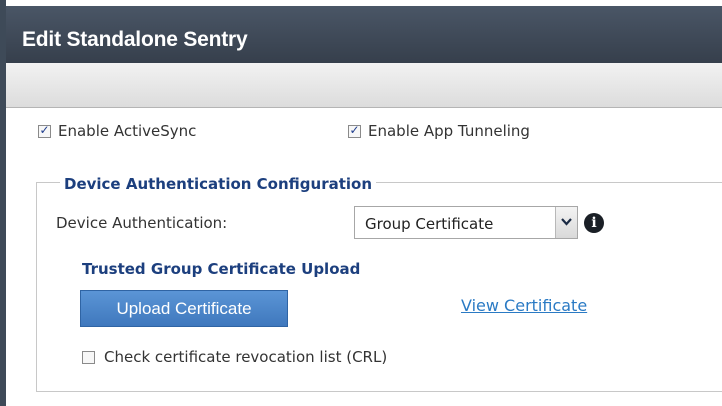 The width and height of the screenshot is (722, 406). What do you see at coordinates (364, 85) in the screenshot?
I see `dialog-toolbar` at bounding box center [364, 85].